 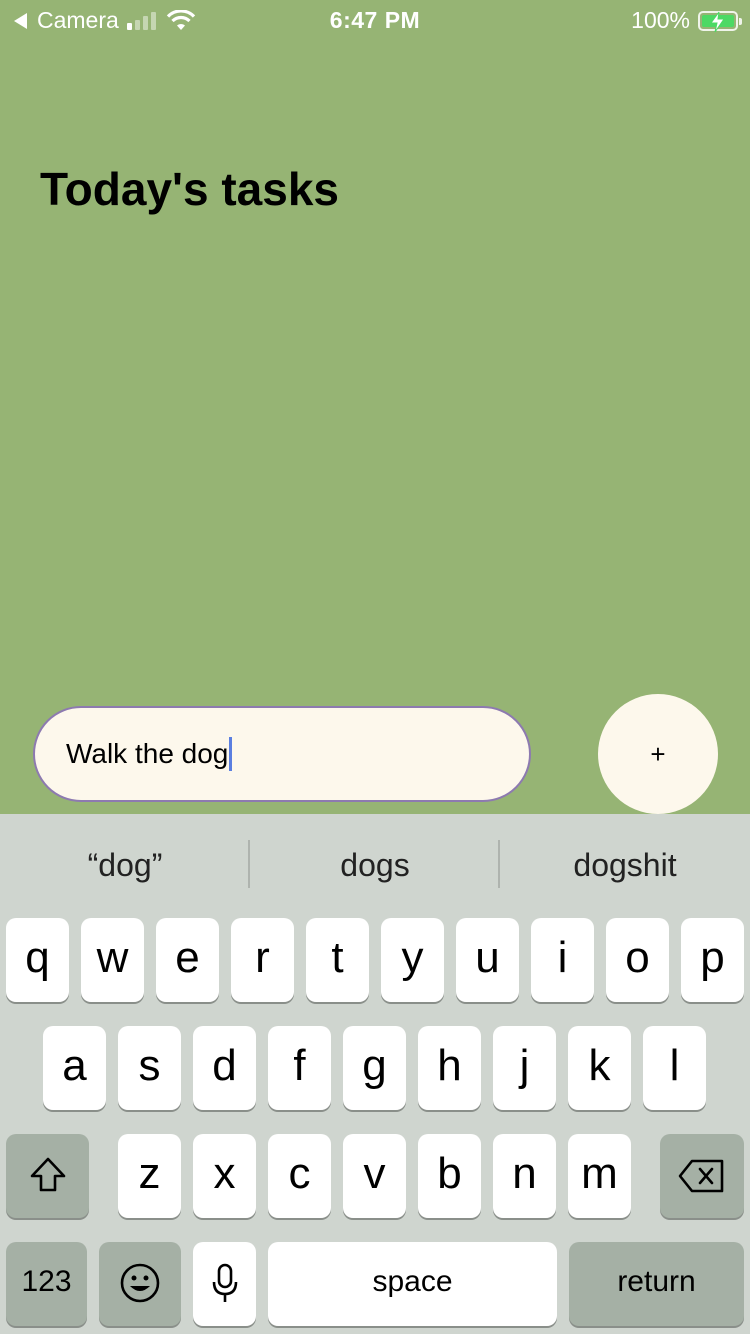 What do you see at coordinates (299, 1176) in the screenshot?
I see `key-c: c` at bounding box center [299, 1176].